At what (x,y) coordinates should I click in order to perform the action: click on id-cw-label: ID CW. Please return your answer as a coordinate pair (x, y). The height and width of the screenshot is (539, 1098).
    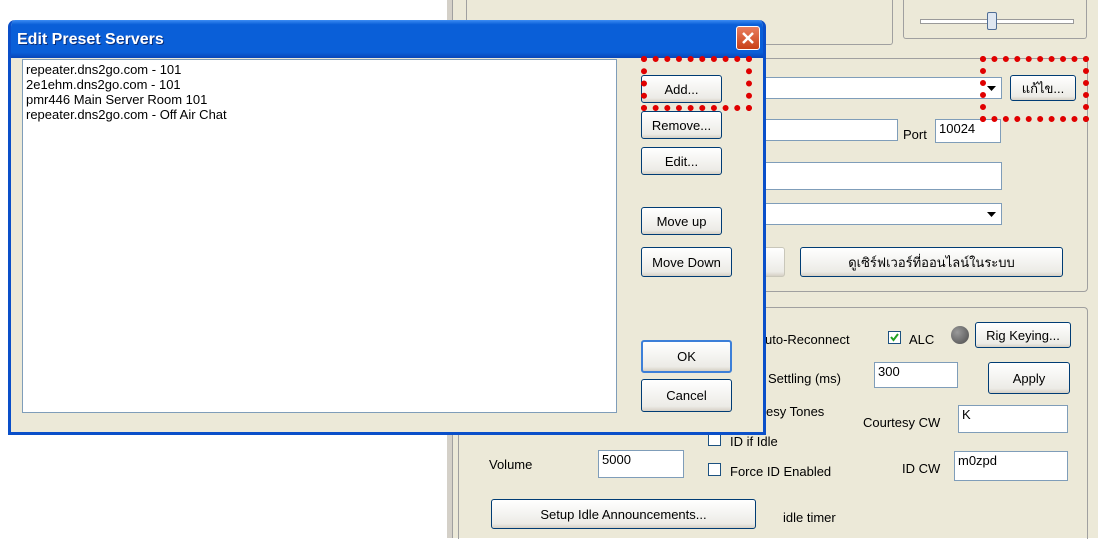
    Looking at the image, I should click on (921, 468).